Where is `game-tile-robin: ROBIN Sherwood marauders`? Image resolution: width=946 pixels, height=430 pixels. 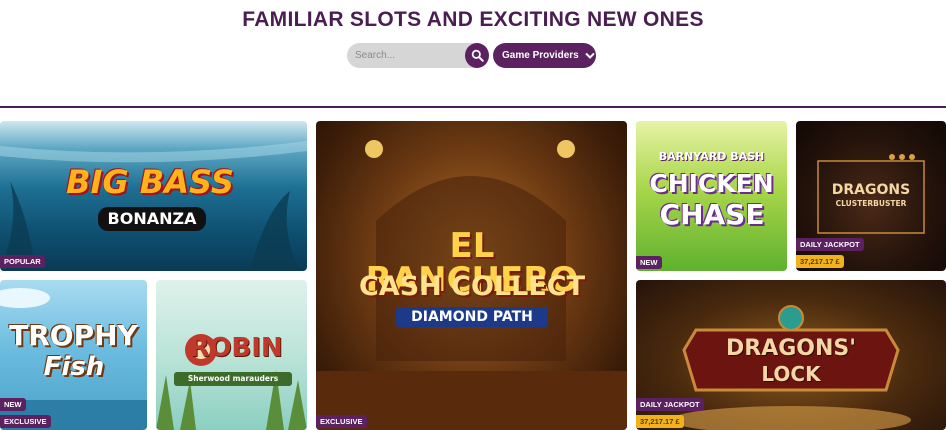
game-tile-robin: ROBIN Sherwood marauders is located at coordinates (231, 355).